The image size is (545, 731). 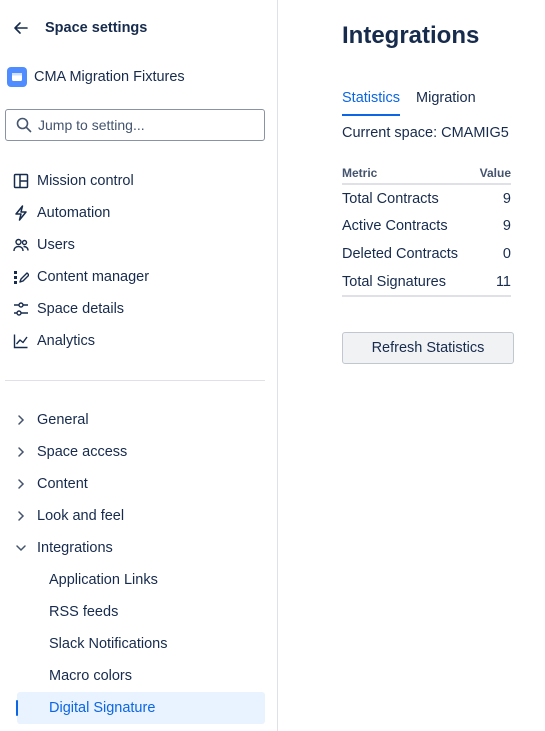 I want to click on metric-cell: Total Contracts, so click(x=390, y=198).